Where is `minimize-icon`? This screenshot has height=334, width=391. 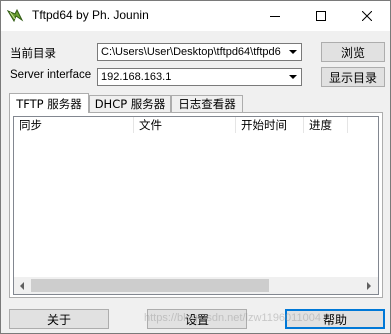 minimize-icon is located at coordinates (275, 16).